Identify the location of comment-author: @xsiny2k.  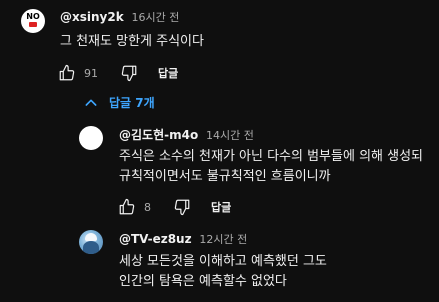
(92, 17).